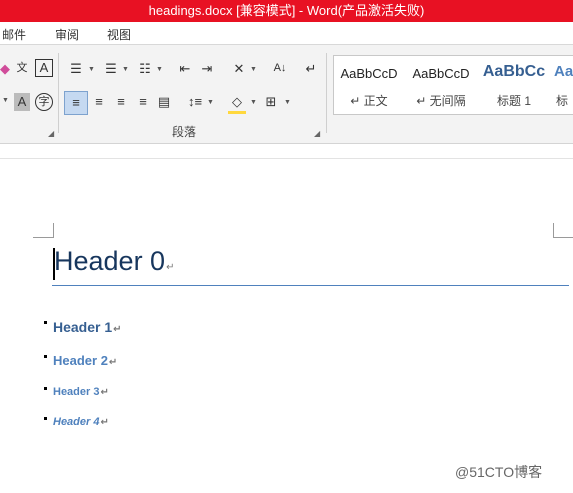 This screenshot has width=573, height=493. I want to click on eraser-icon: ◆, so click(5, 69).